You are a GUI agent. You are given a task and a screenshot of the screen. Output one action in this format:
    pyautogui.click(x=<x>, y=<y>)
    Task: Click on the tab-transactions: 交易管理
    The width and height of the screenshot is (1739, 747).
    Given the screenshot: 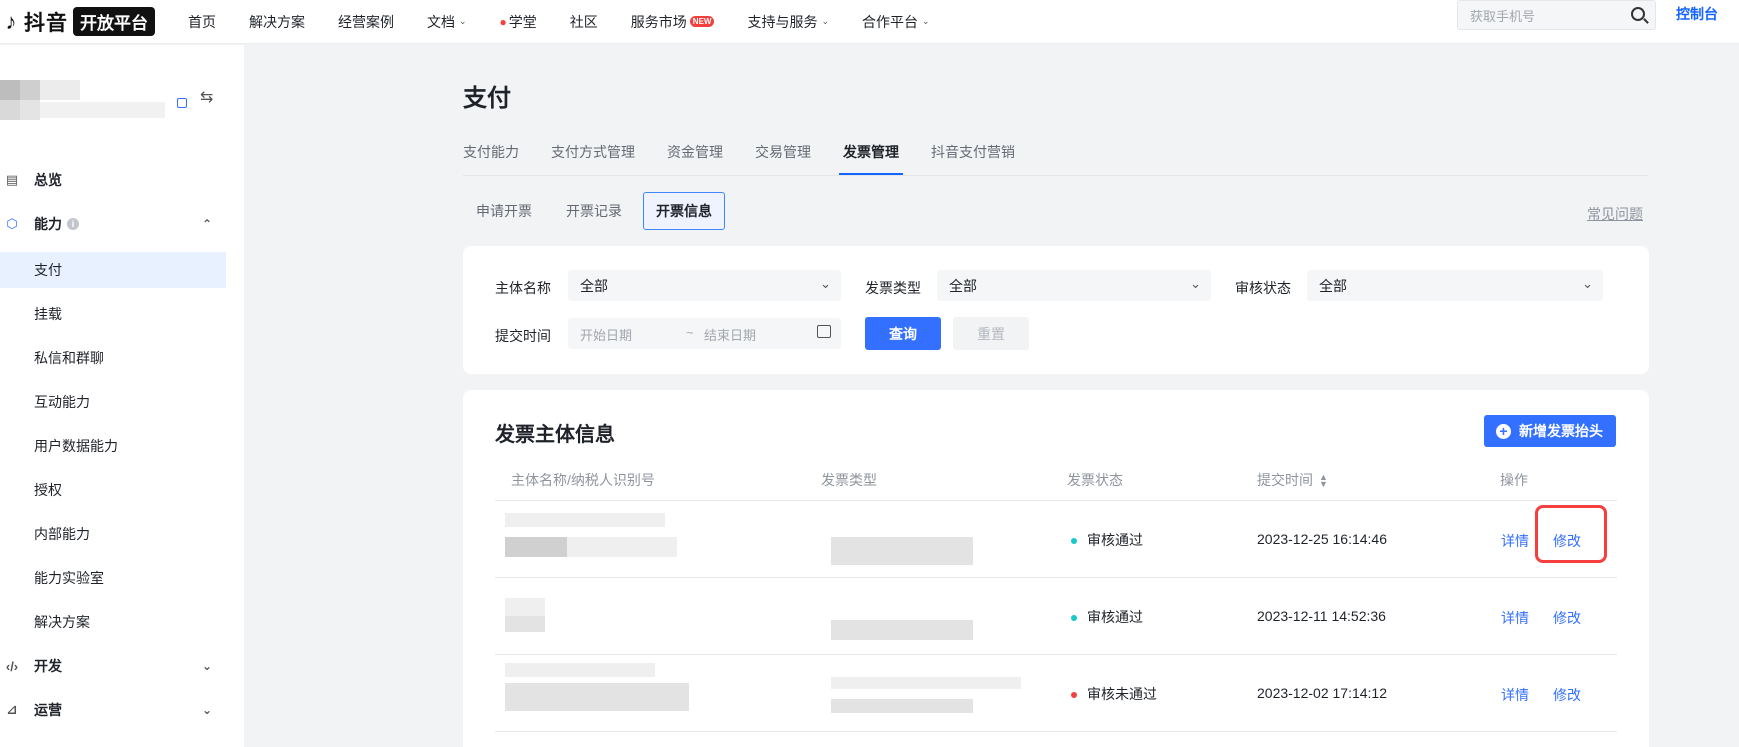 What is the action you would take?
    pyautogui.click(x=783, y=152)
    